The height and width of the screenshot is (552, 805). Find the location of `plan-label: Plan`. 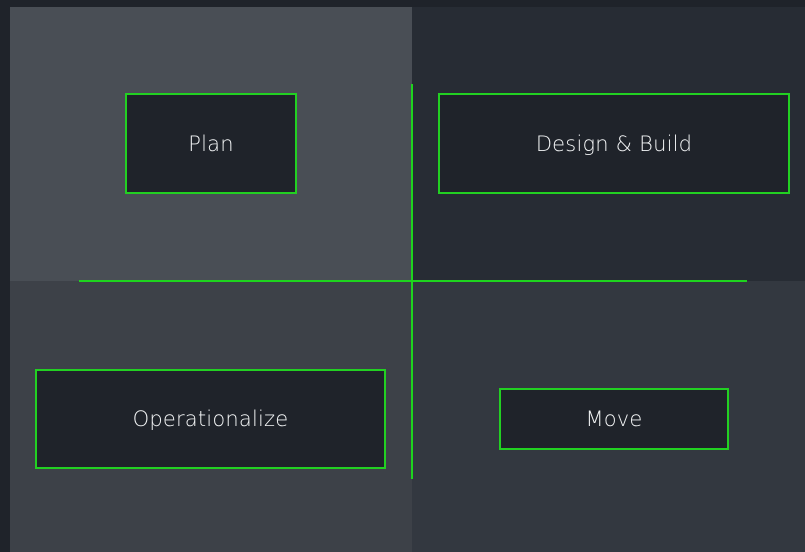

plan-label: Plan is located at coordinates (211, 143).